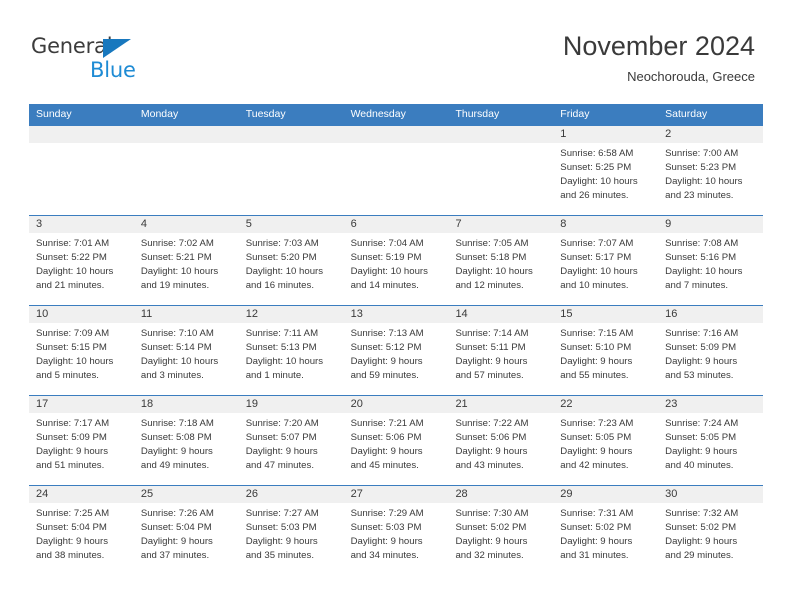 Image resolution: width=792 pixels, height=612 pixels. What do you see at coordinates (282, 423) in the screenshot?
I see `day-detail-line: Sunrise: 7:20 AM` at bounding box center [282, 423].